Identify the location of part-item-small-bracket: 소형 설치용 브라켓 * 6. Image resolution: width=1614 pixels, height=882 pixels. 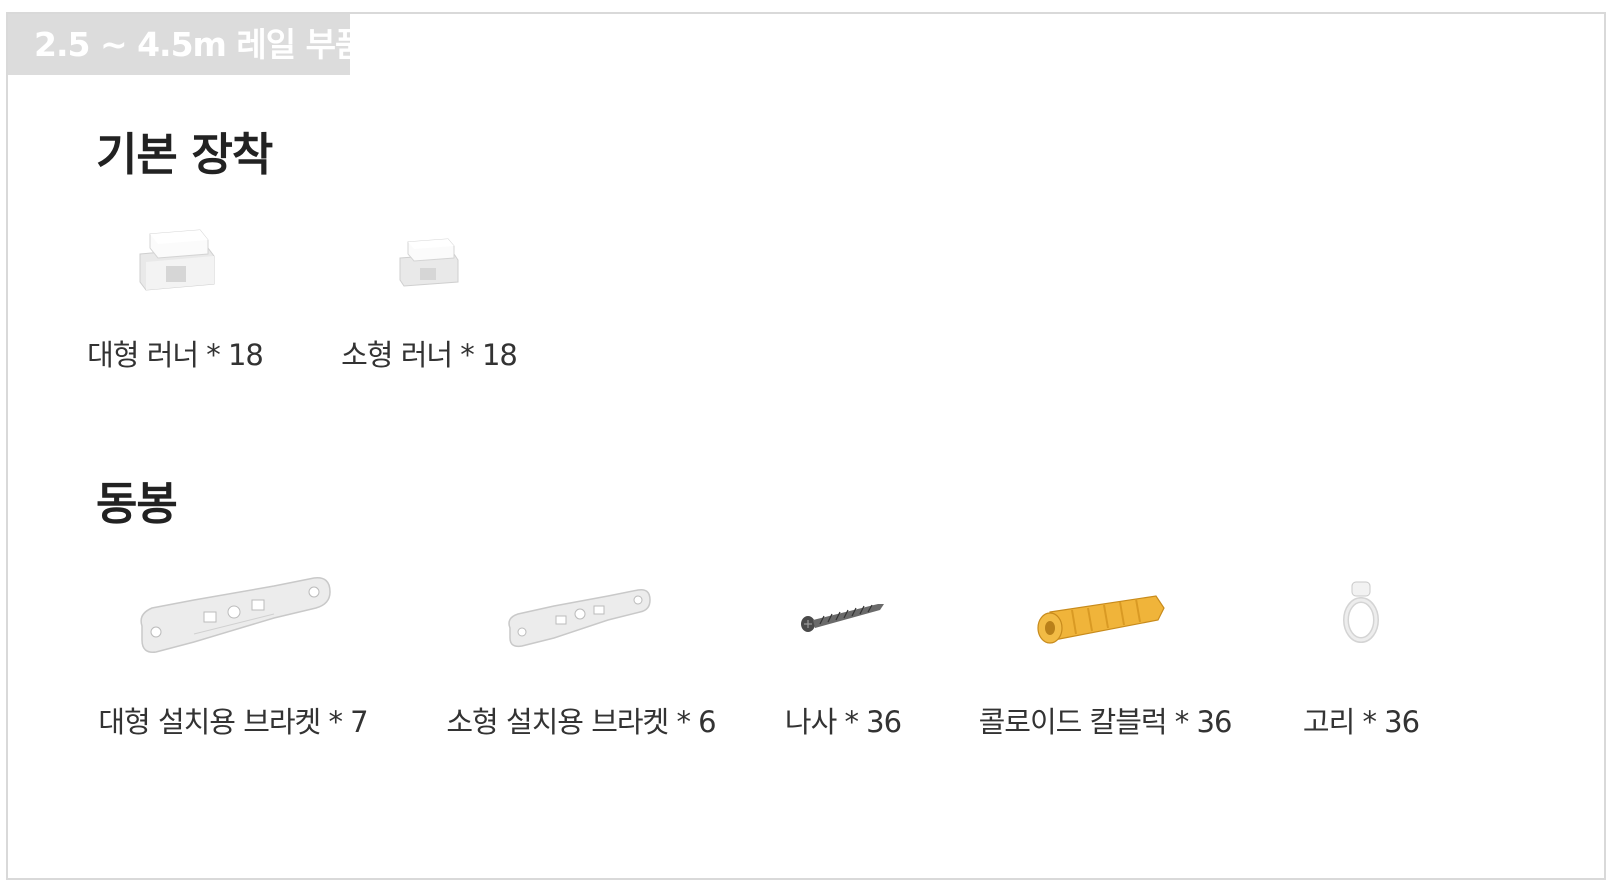
(581, 659).